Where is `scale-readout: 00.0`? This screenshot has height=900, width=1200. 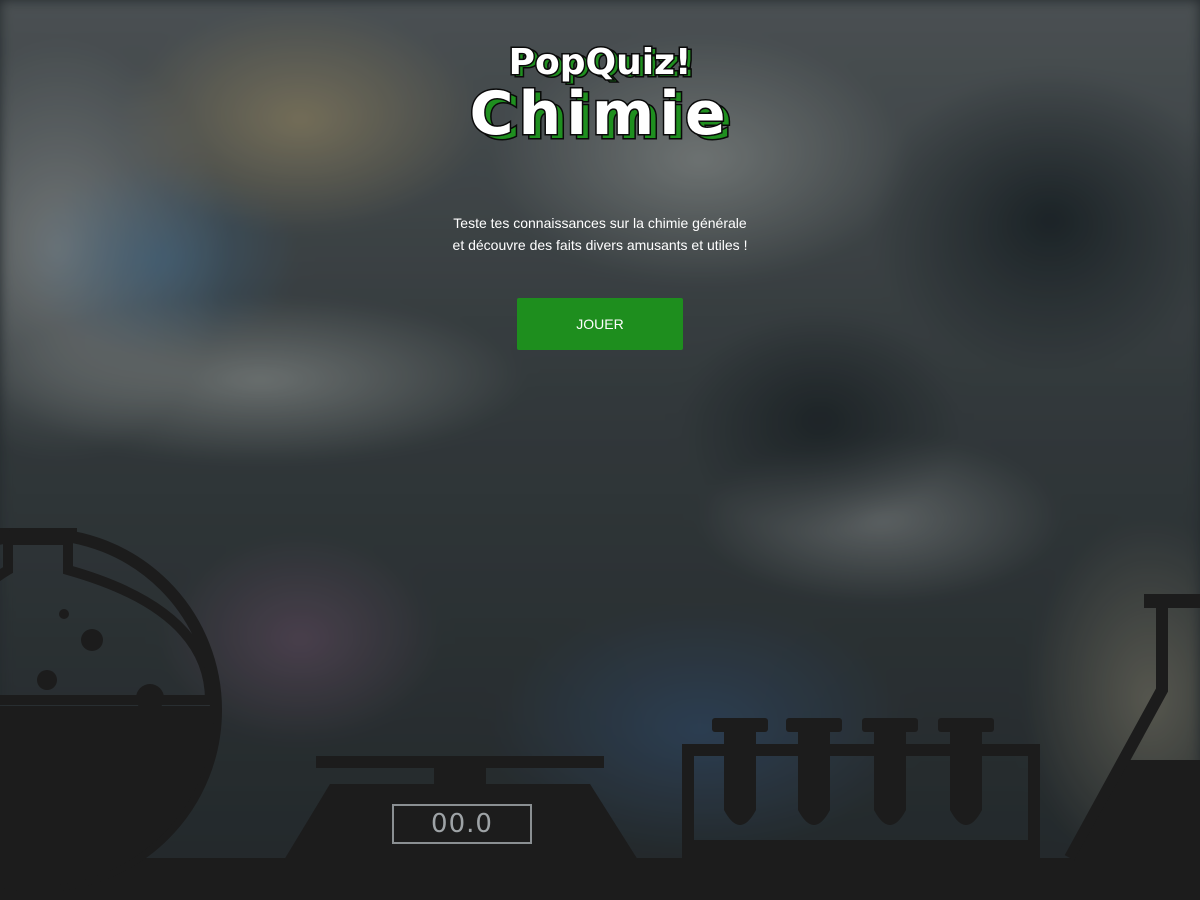
scale-readout: 00.0 is located at coordinates (462, 824).